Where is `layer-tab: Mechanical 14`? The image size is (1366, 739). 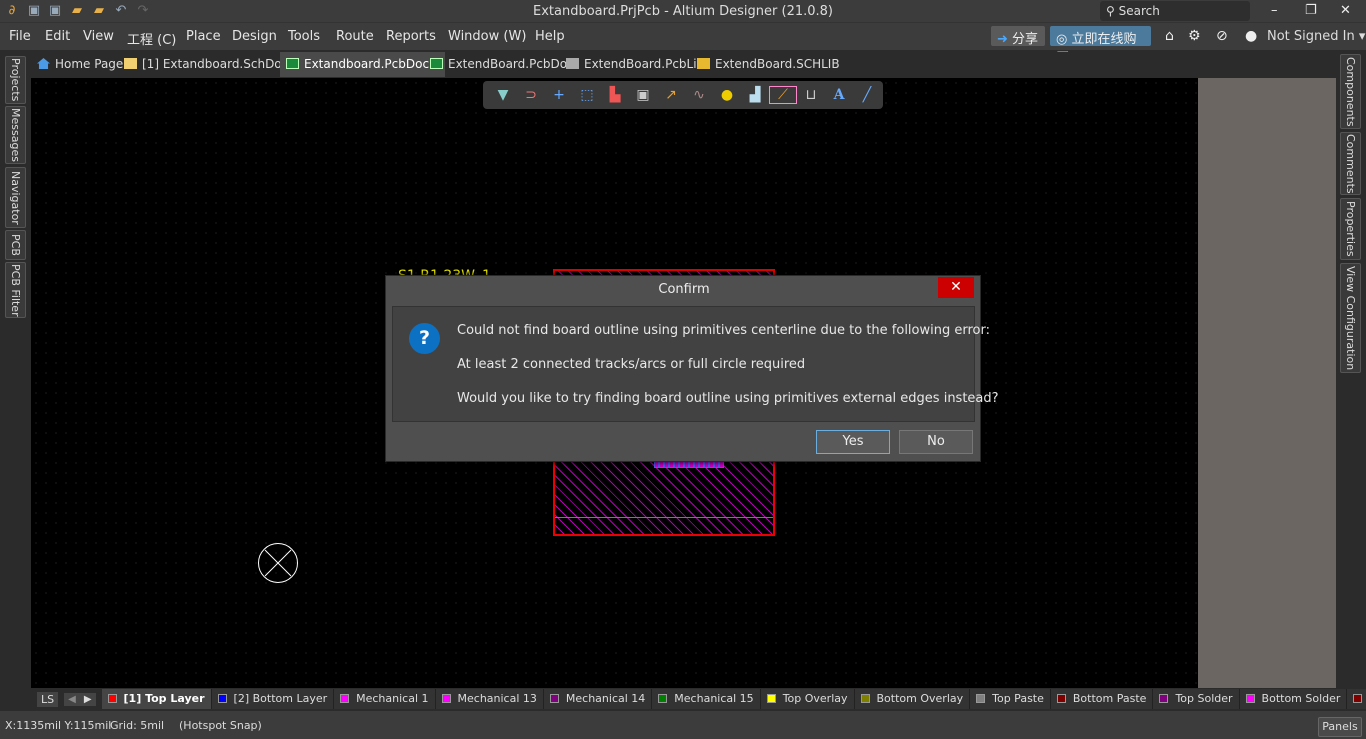 layer-tab: Mechanical 14 is located at coordinates (598, 699).